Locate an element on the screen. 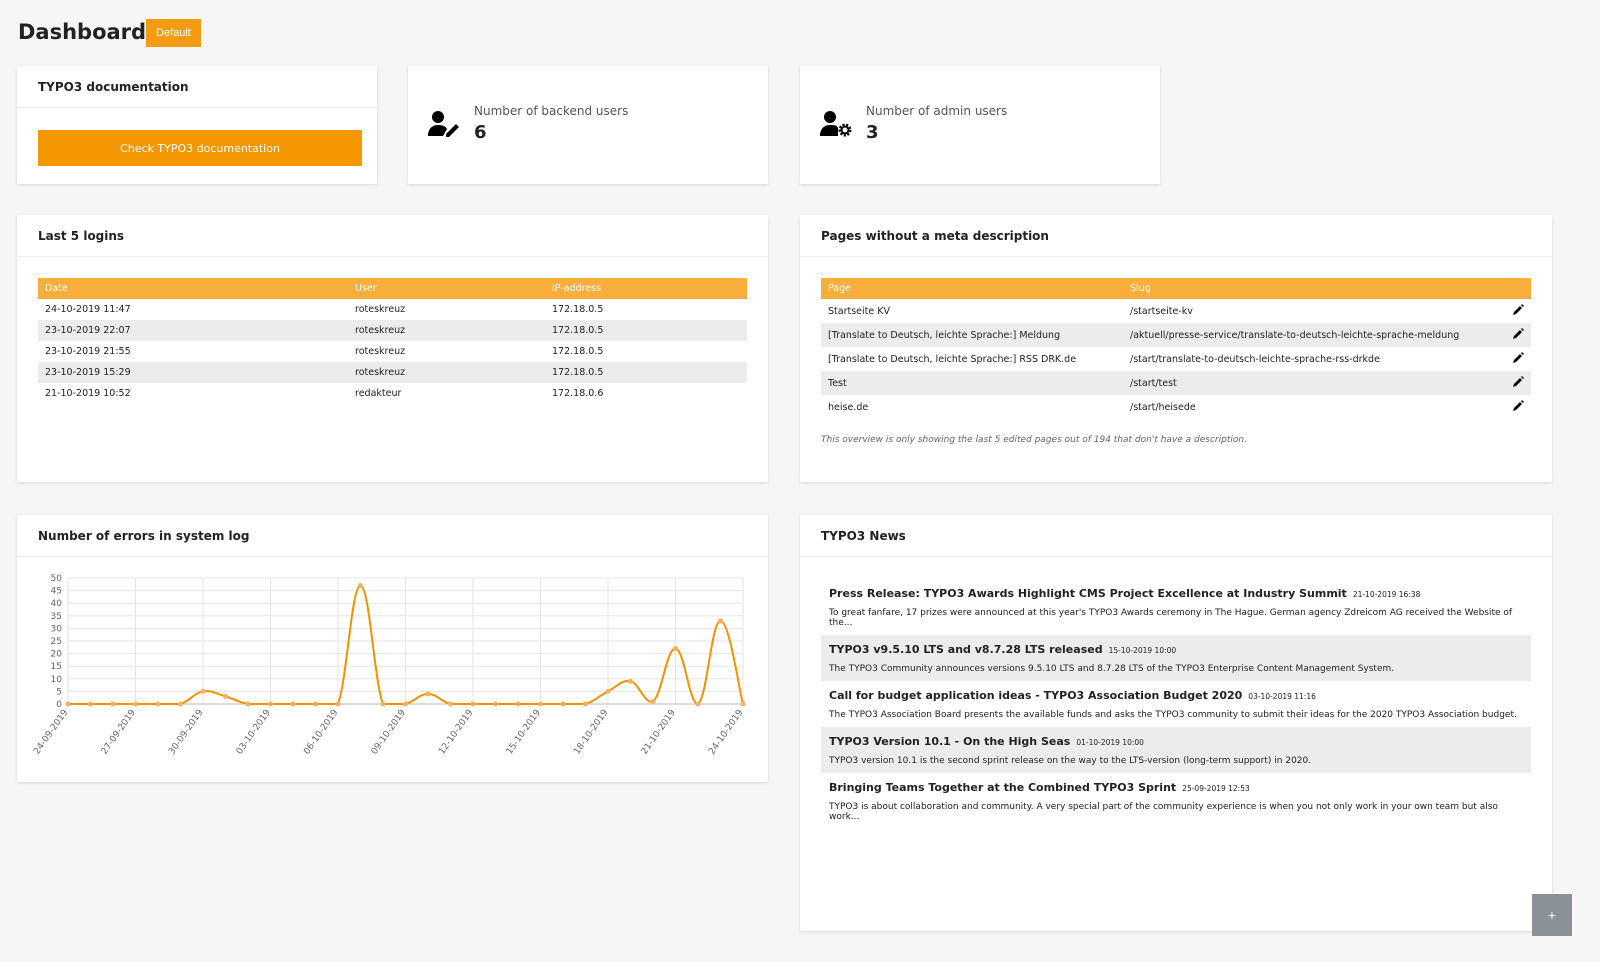 The height and width of the screenshot is (962, 1600). x-tick-label: 27-09-2019 is located at coordinates (119, 732).